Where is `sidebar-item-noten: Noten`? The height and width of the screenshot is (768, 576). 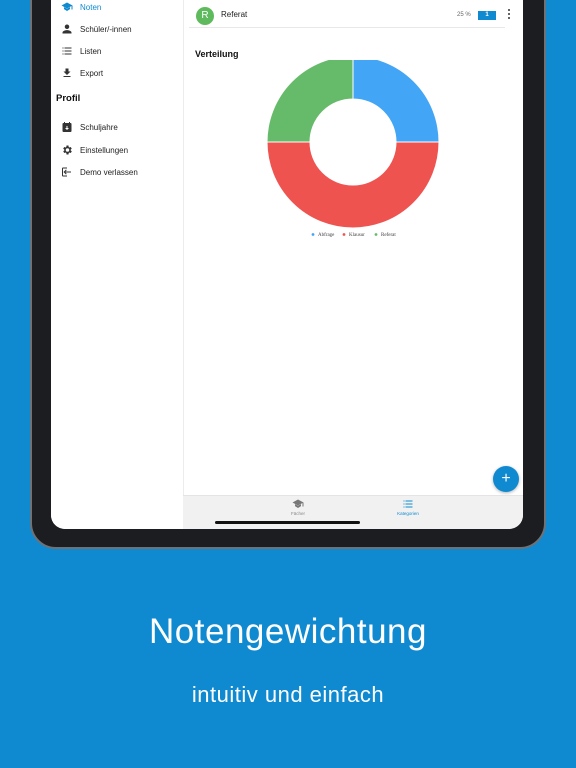 sidebar-item-noten: Noten is located at coordinates (81, 8).